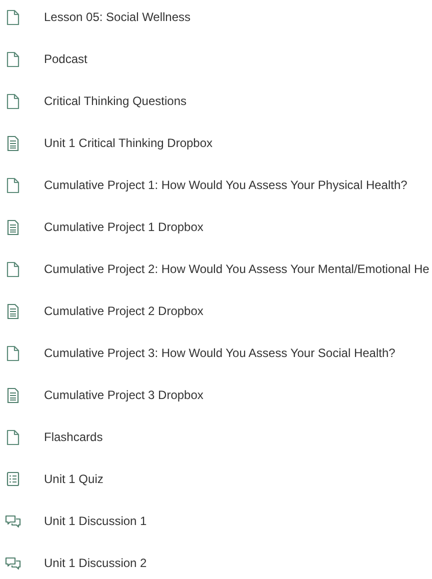  What do you see at coordinates (128, 143) in the screenshot?
I see `item-link: Unit 1 Critical Thinking Dropbox` at bounding box center [128, 143].